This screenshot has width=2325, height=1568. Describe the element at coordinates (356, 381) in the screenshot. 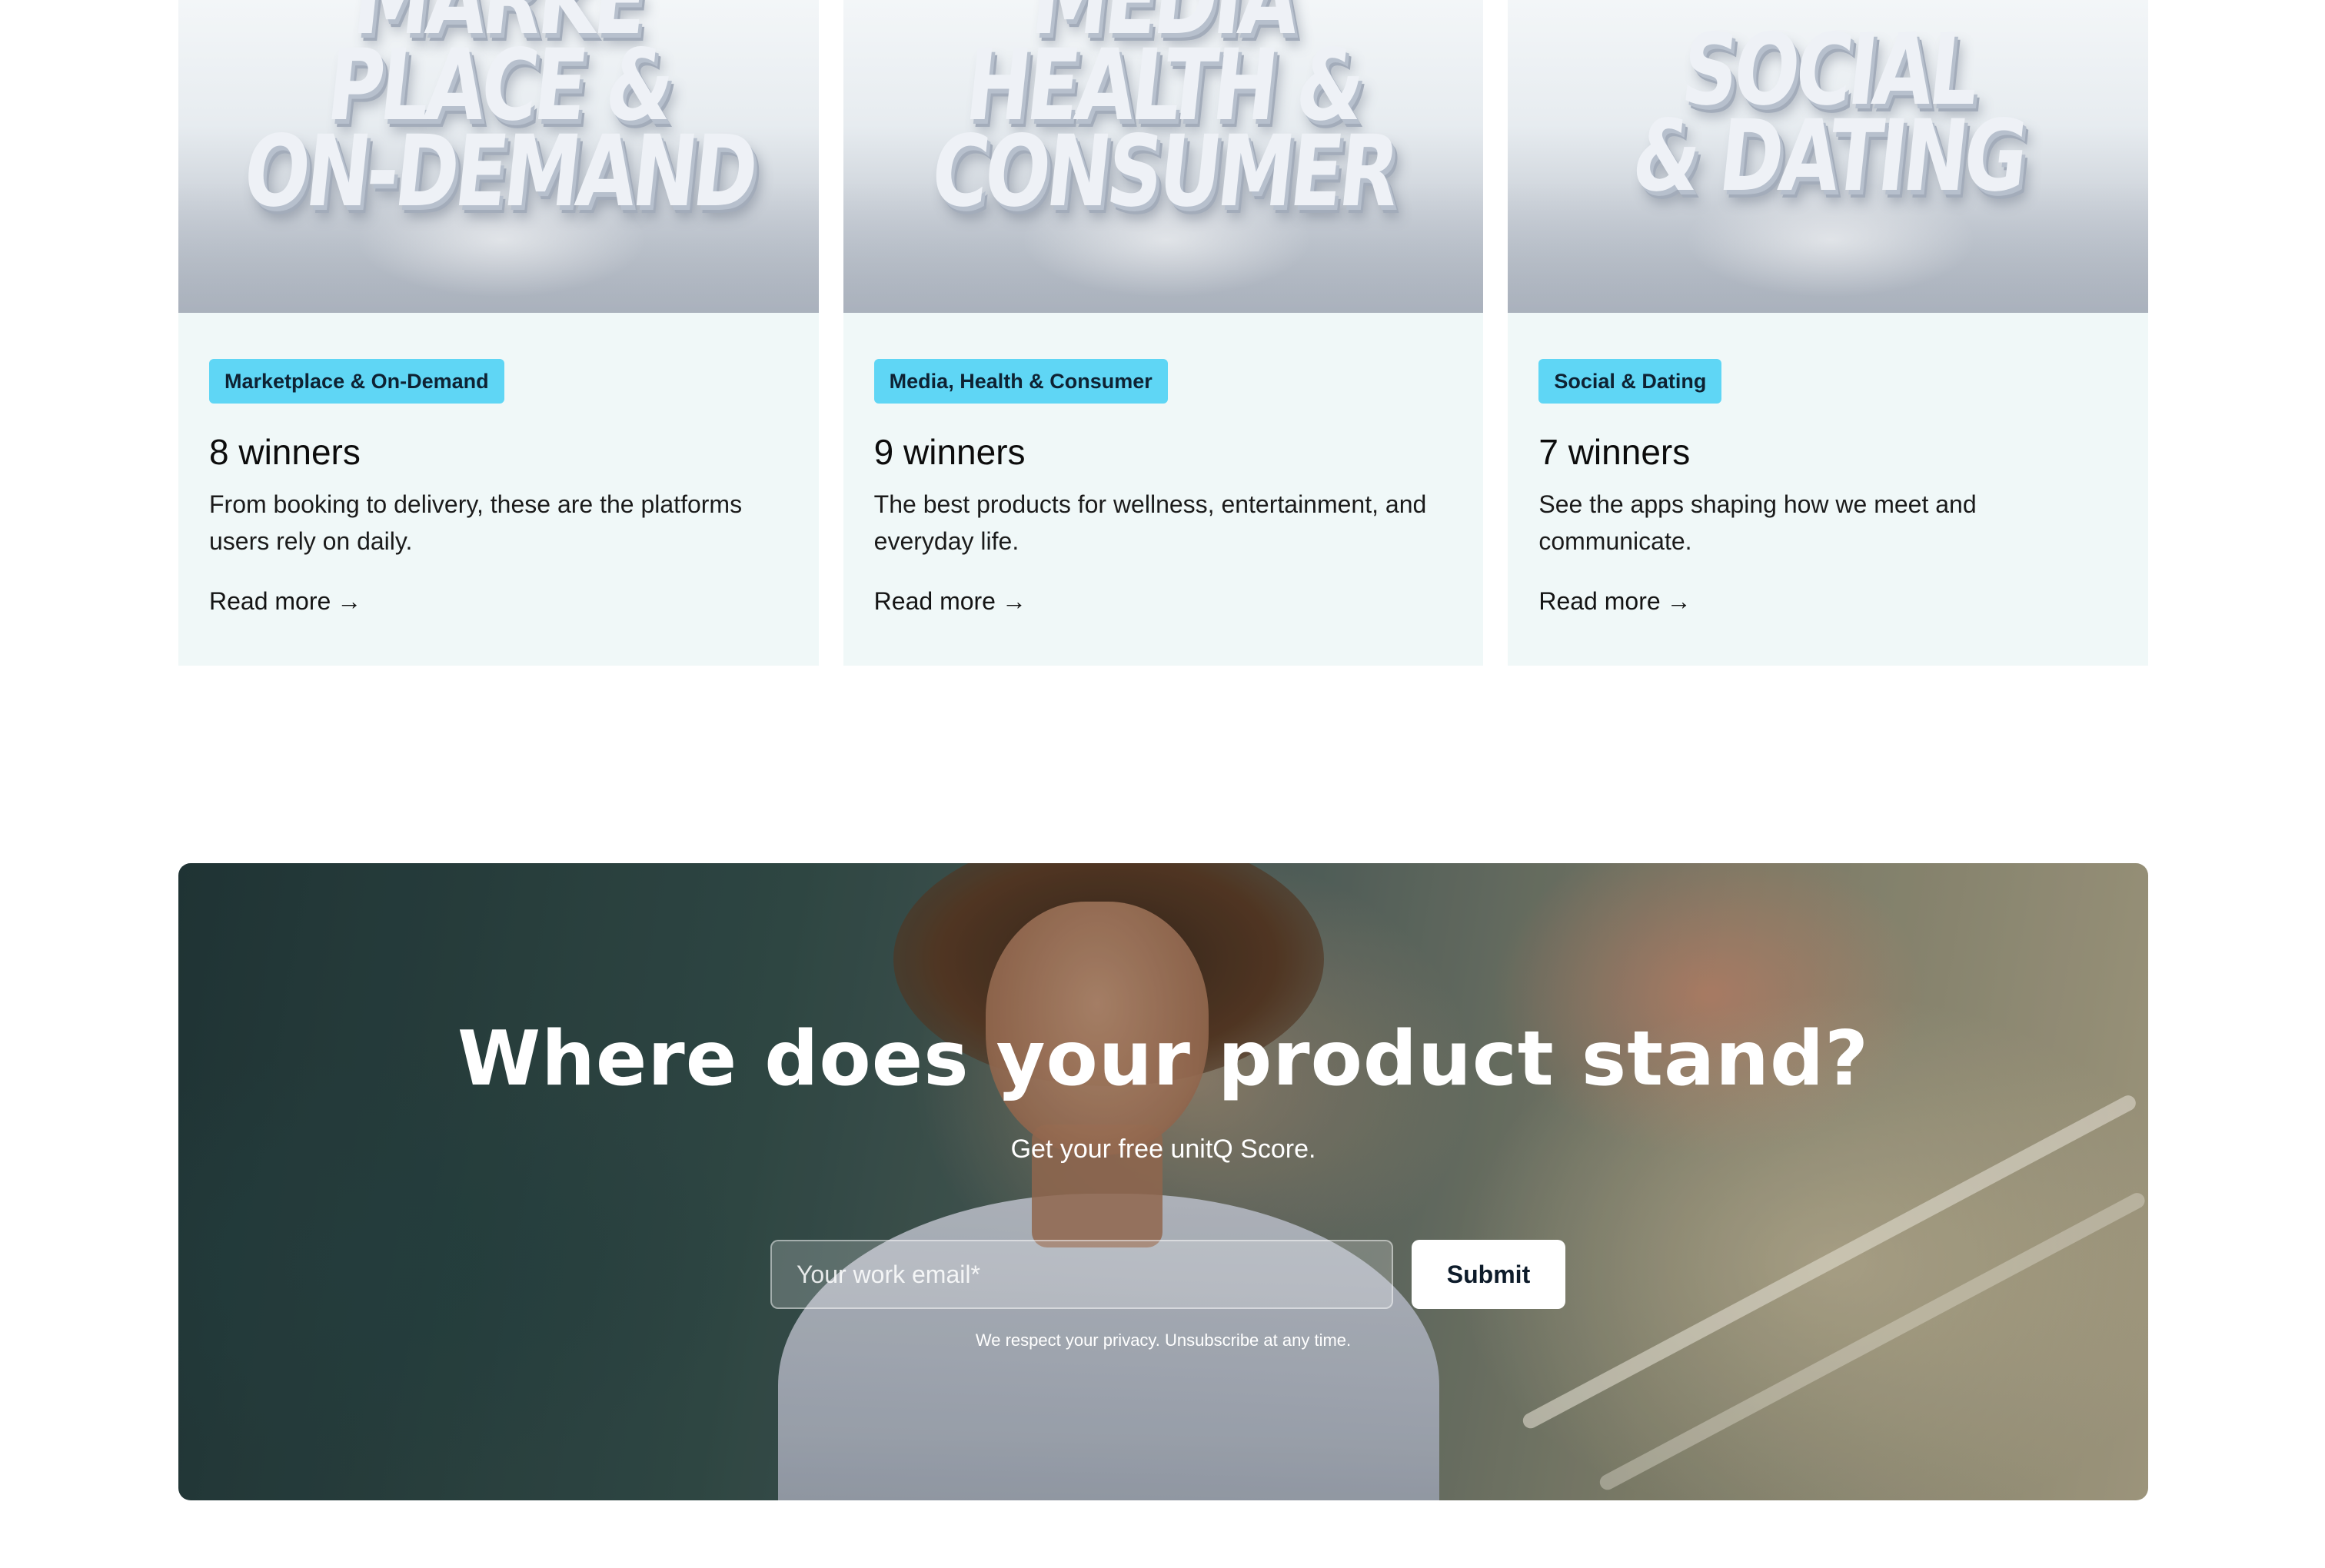

I see `category-tag: Marketplace & On-Demand` at that location.